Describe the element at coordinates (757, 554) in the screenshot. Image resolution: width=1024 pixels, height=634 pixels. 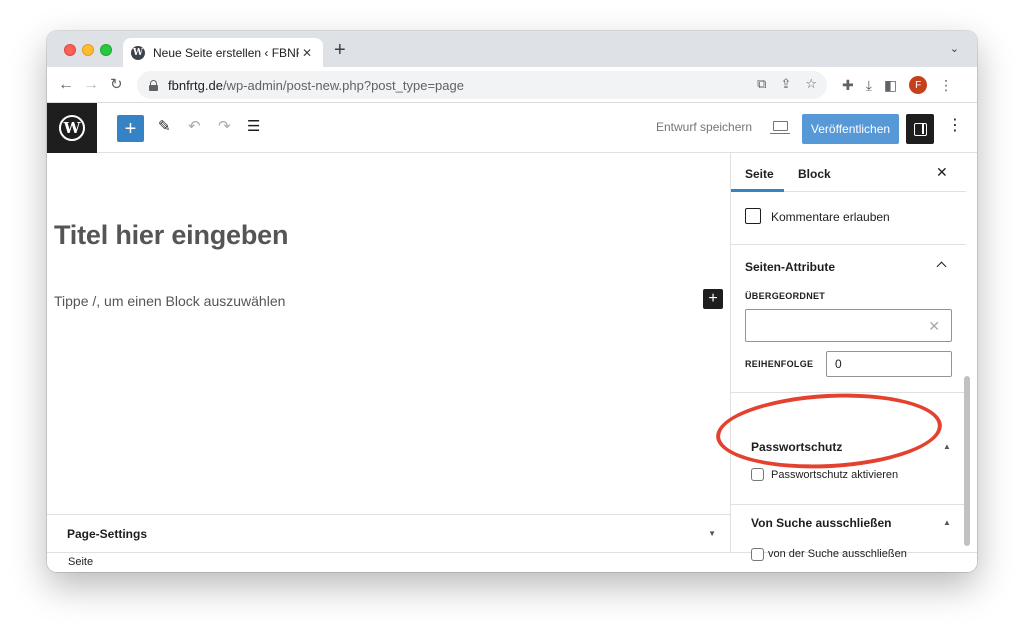
I see `exclude-search-checkbox` at that location.